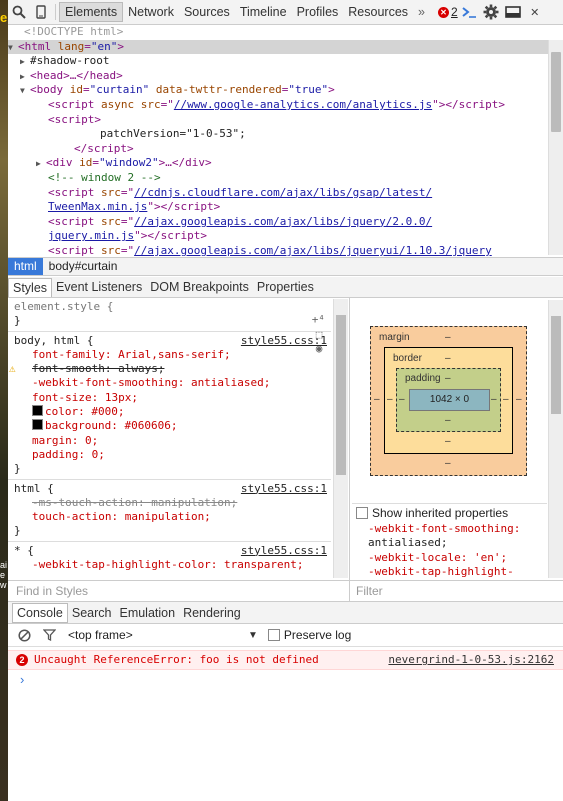 The width and height of the screenshot is (563, 801). Describe the element at coordinates (369, 591) in the screenshot. I see `computed-filter-input: Filter` at that location.